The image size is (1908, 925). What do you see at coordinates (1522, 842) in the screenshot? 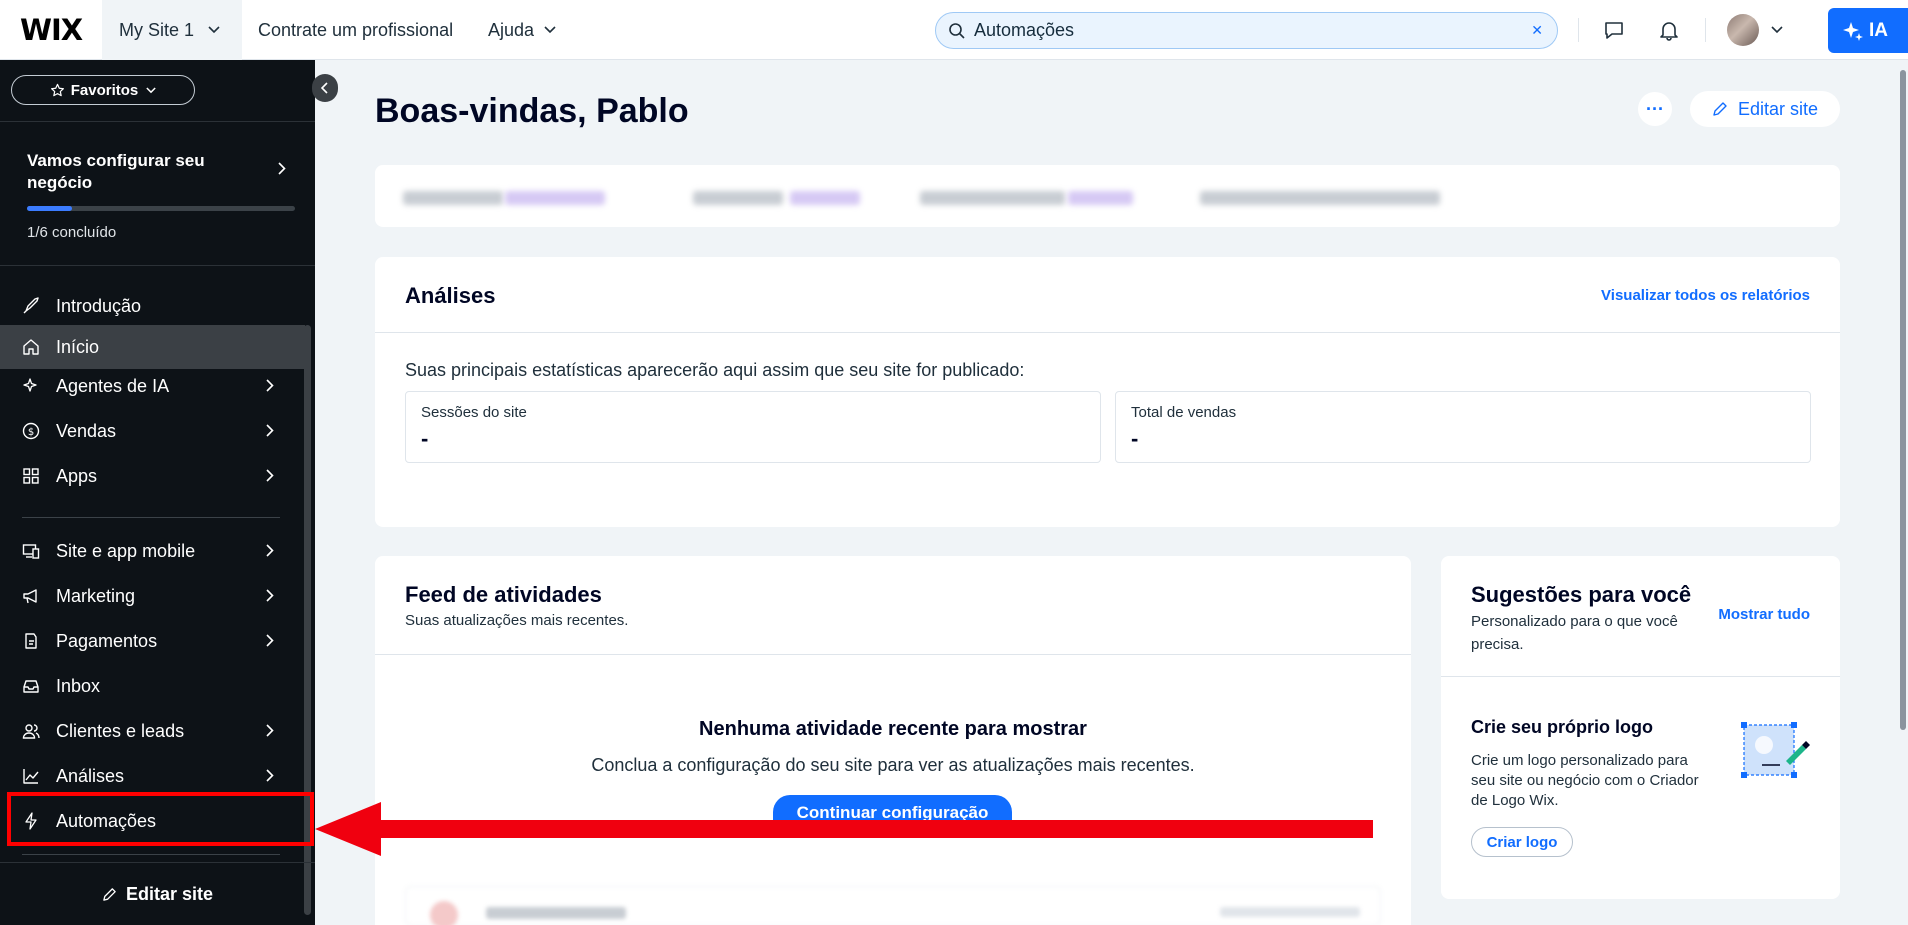
I see `create-logo-button: Criar logo` at bounding box center [1522, 842].